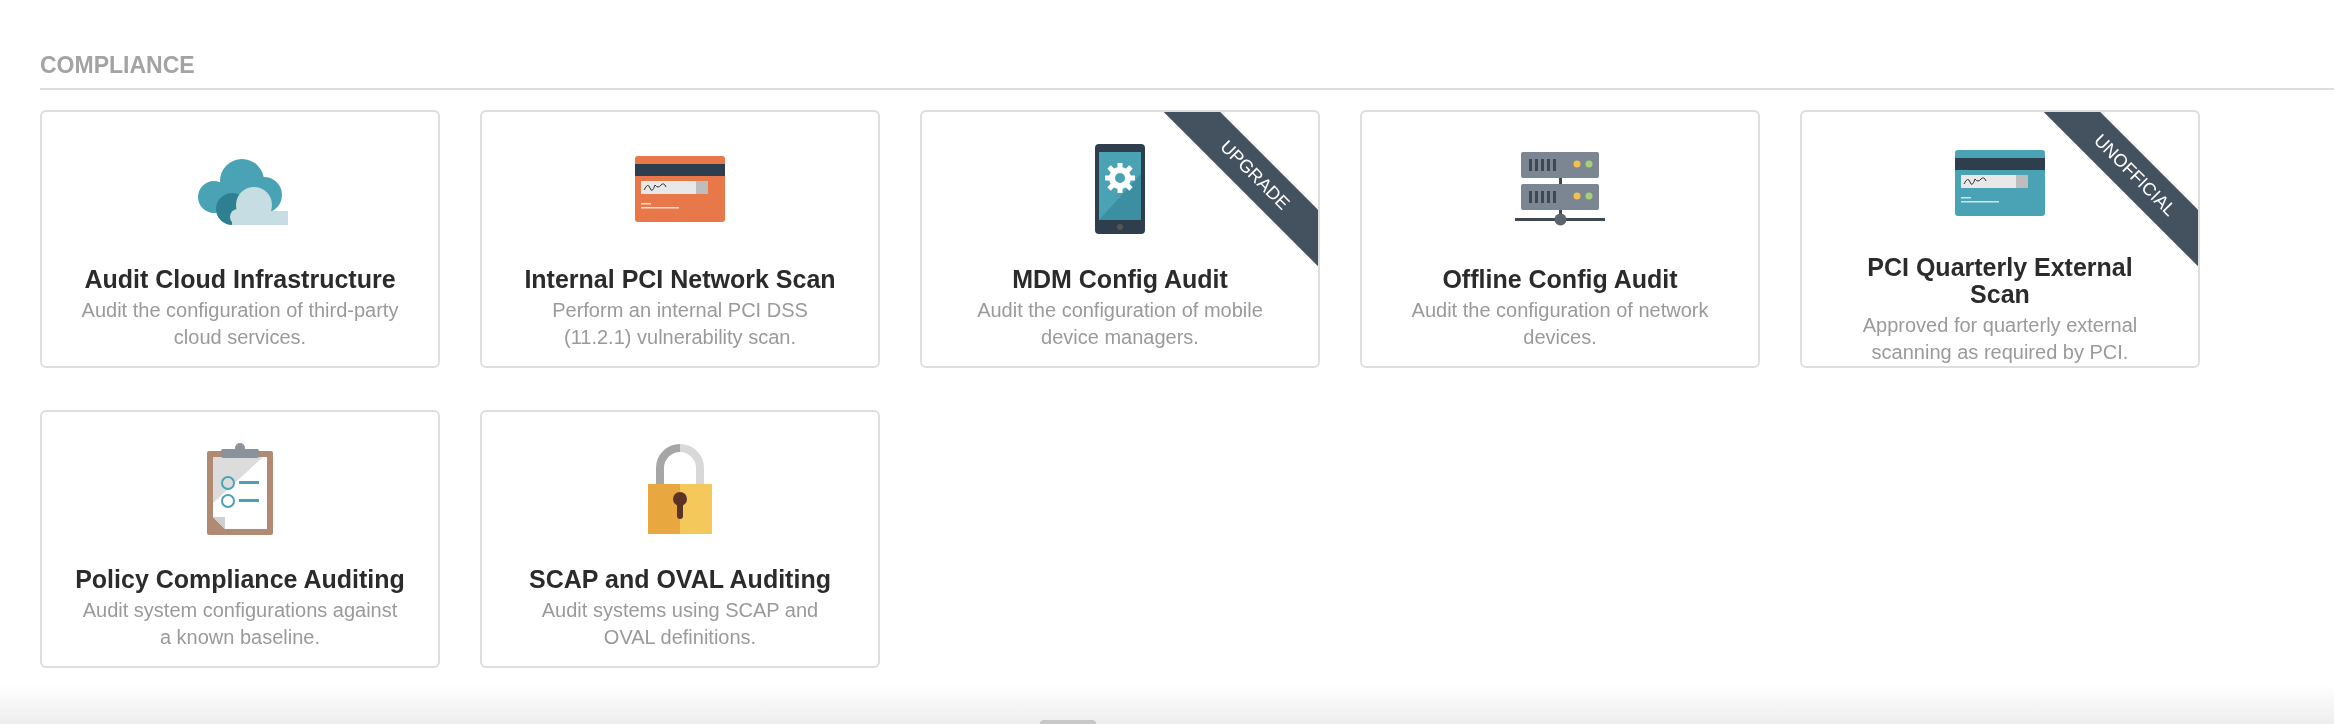 This screenshot has width=2334, height=724. Describe the element at coordinates (2000, 339) in the screenshot. I see `card-description: Approved for quarterly external scanning as required by PCI.` at that location.